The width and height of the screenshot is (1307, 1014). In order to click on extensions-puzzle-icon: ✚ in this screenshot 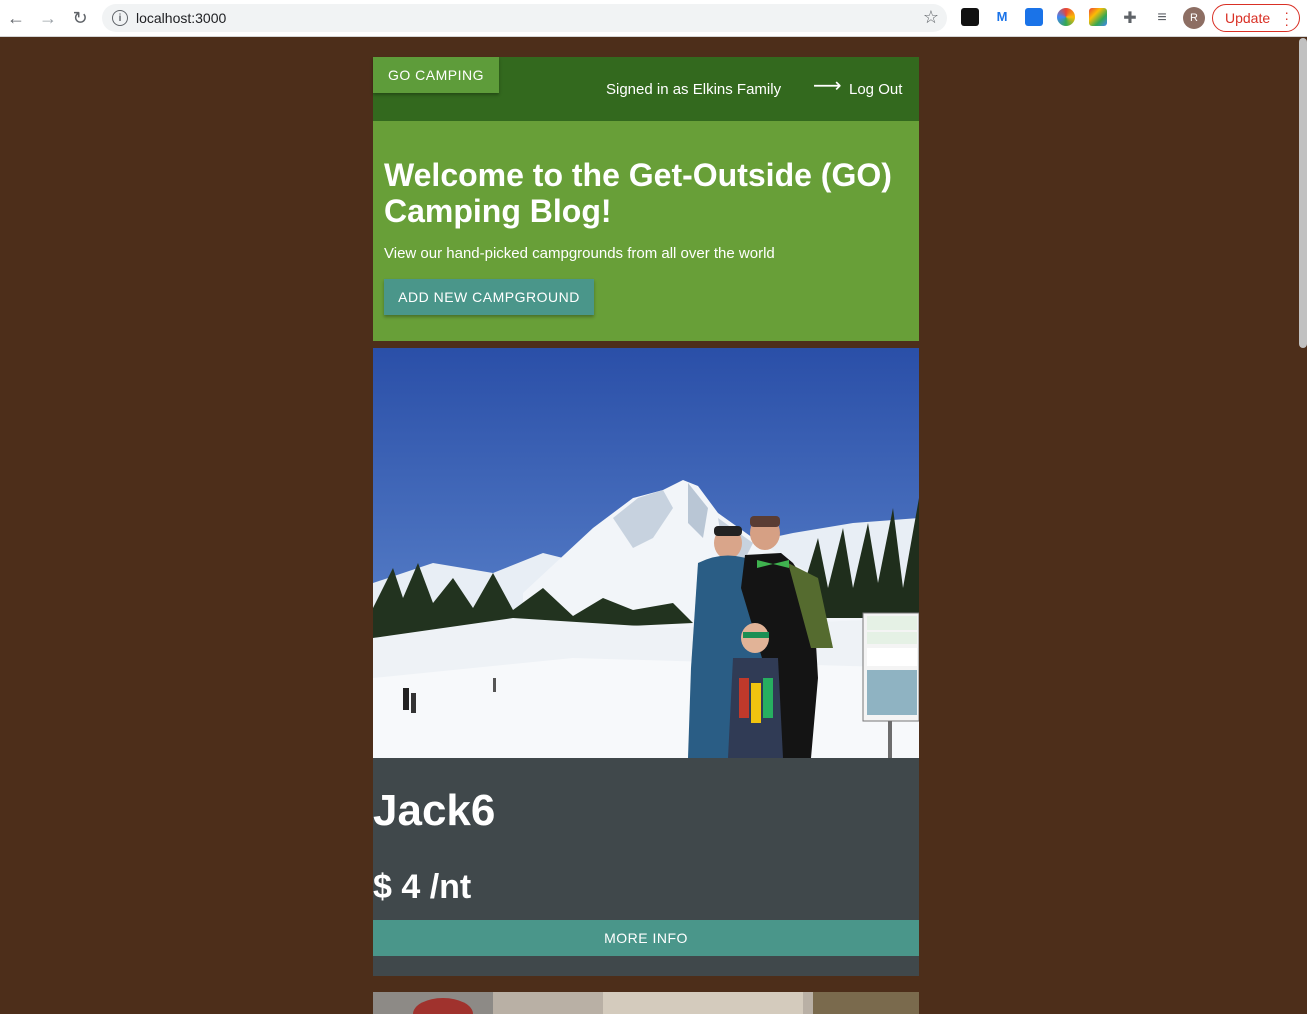, I will do `click(1130, 18)`.